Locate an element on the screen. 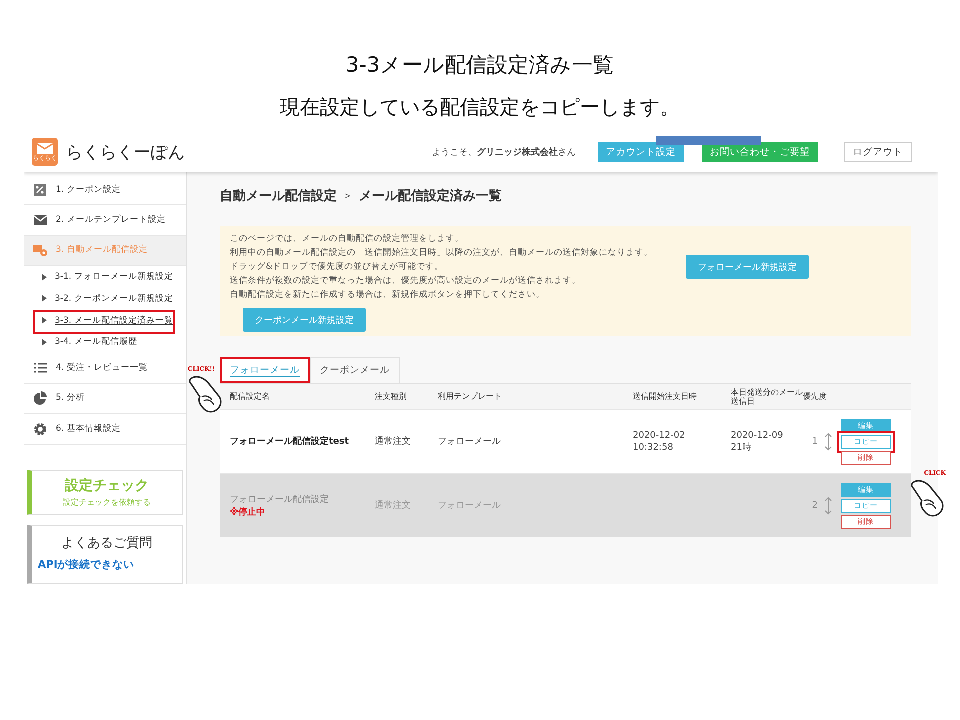 The width and height of the screenshot is (960, 720). sidebar-subitem: 3-4. メール配信履歴 is located at coordinates (96, 342).